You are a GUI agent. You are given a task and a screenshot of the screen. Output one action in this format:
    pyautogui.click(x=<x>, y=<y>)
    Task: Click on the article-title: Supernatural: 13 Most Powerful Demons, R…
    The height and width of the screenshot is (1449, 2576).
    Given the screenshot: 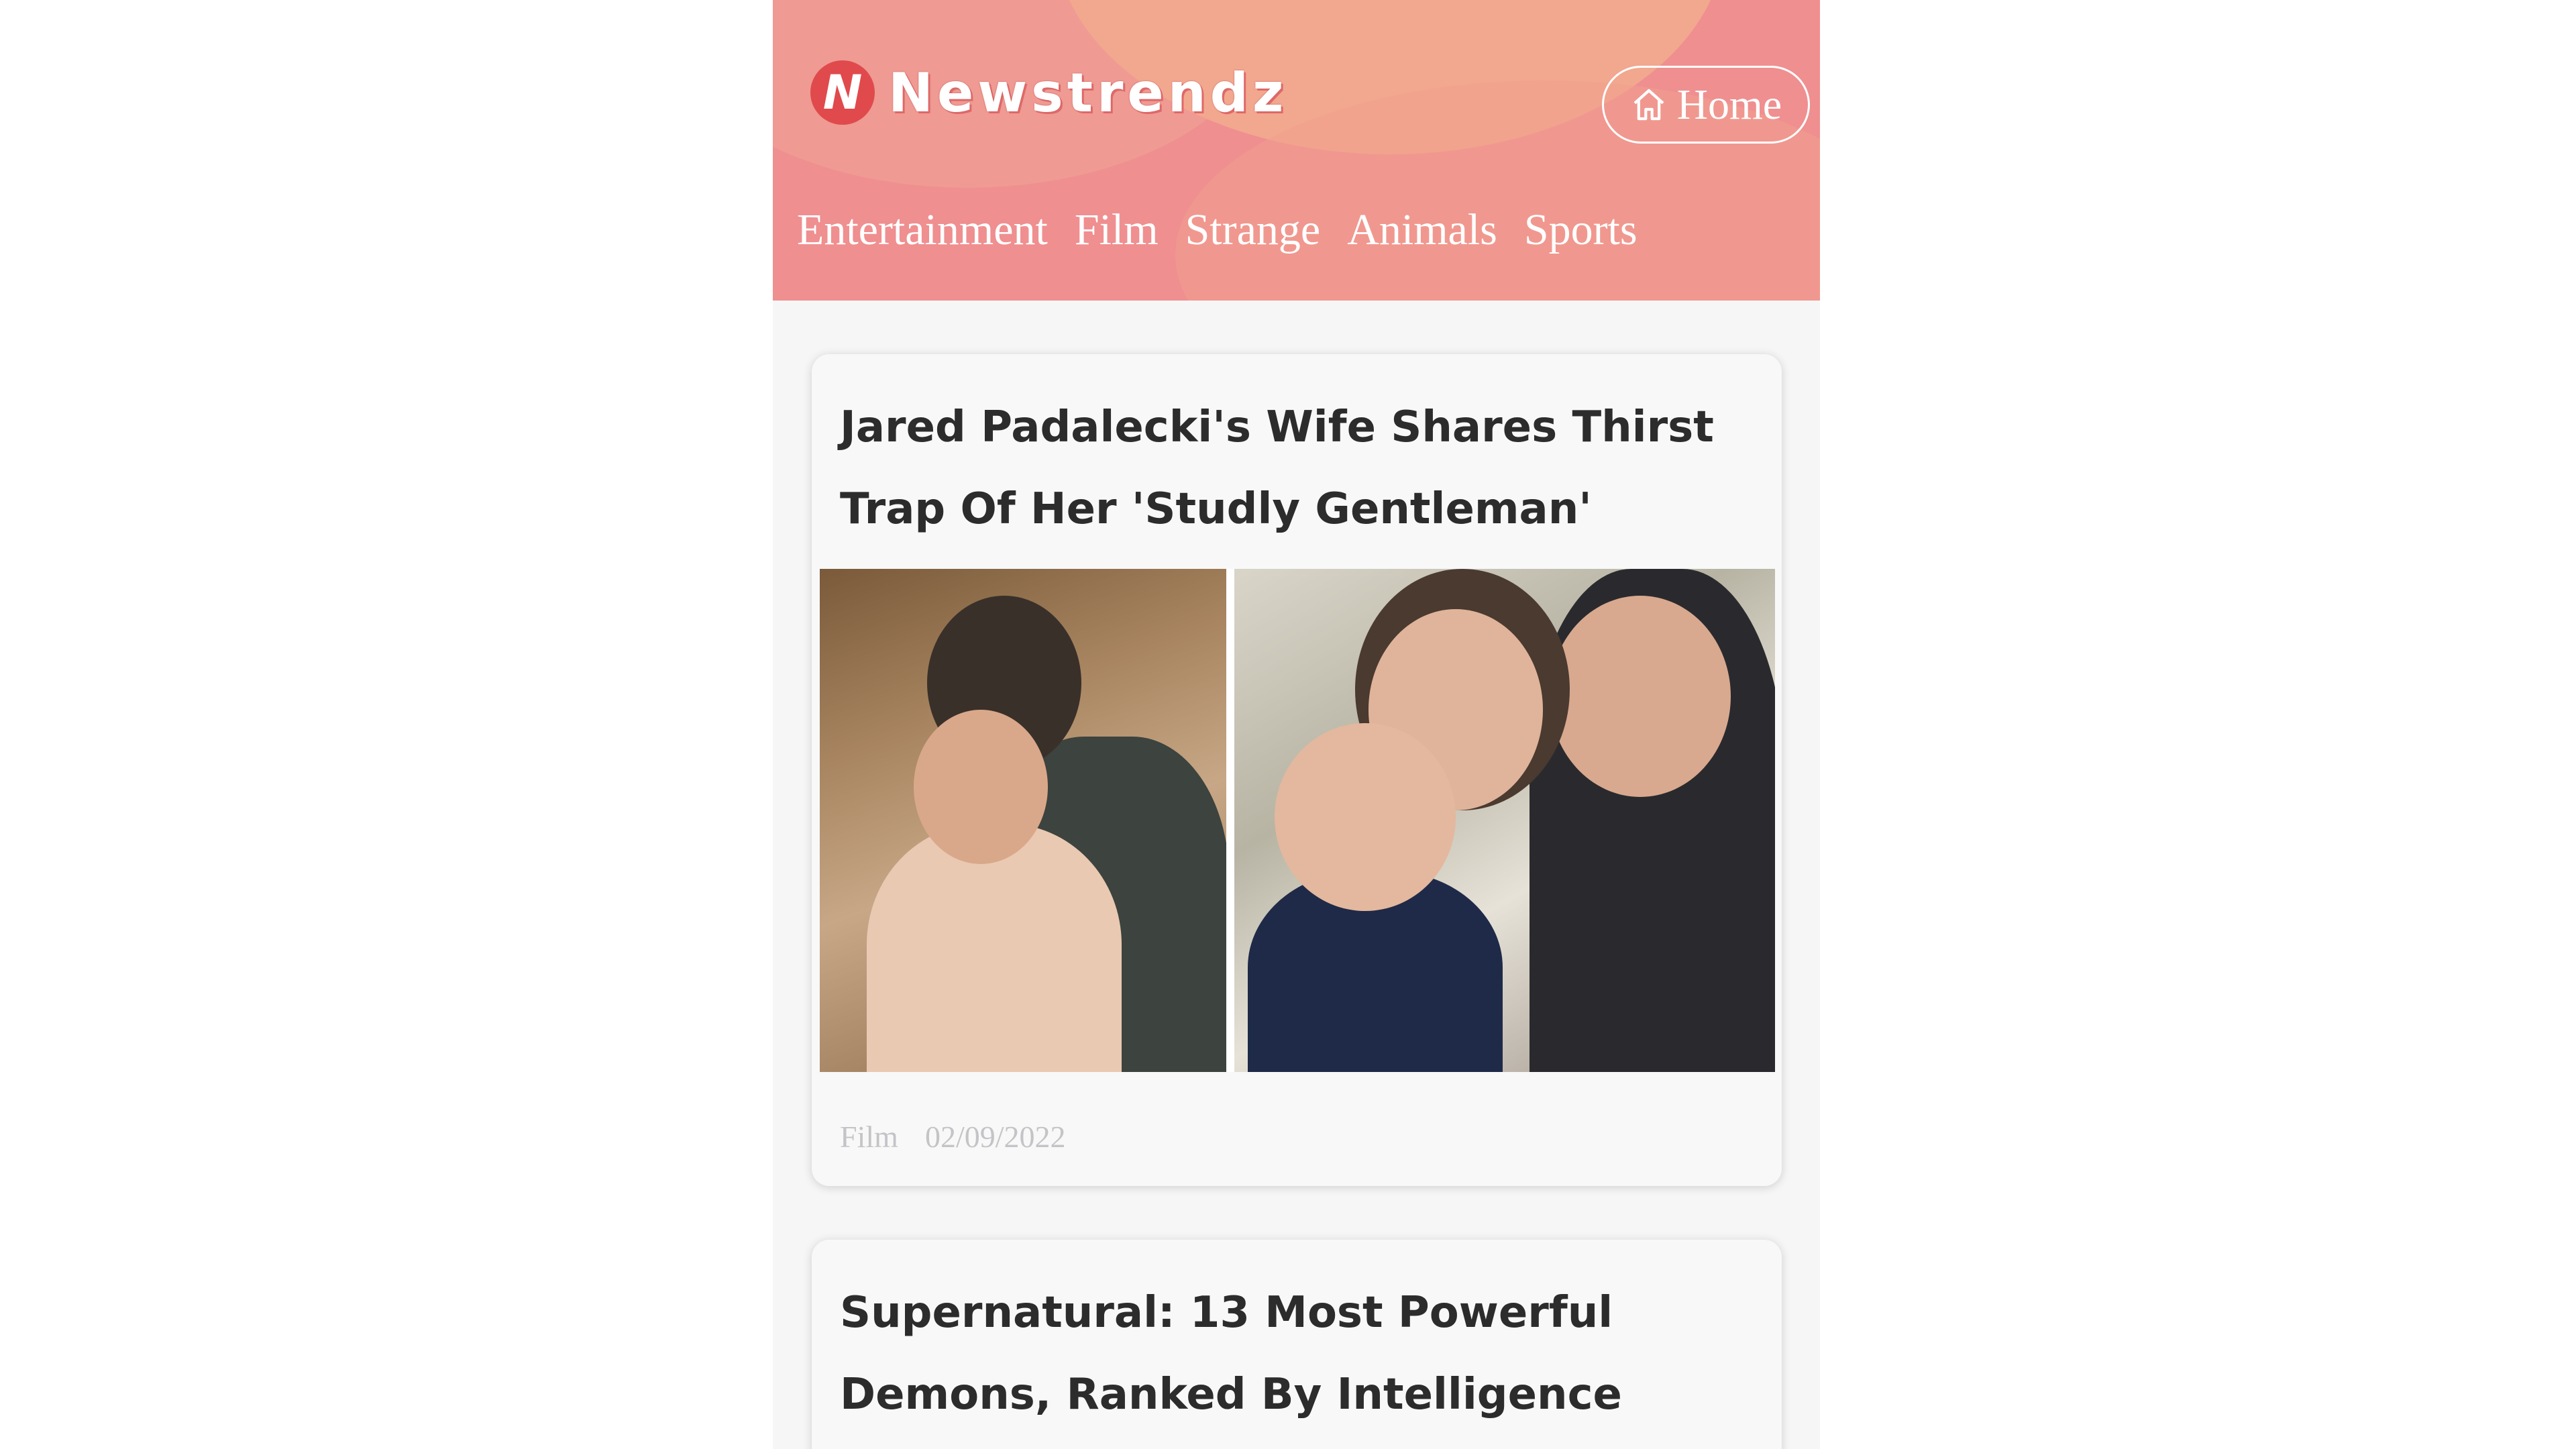 What is the action you would take?
    pyautogui.click(x=1297, y=1338)
    